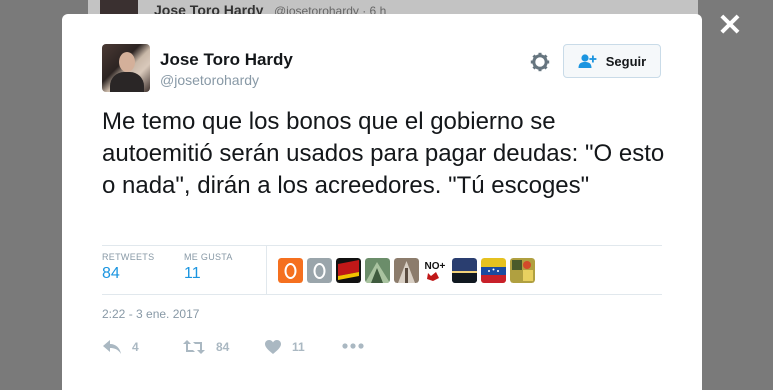  What do you see at coordinates (435, 266) in the screenshot?
I see `nomas-text: NO+` at bounding box center [435, 266].